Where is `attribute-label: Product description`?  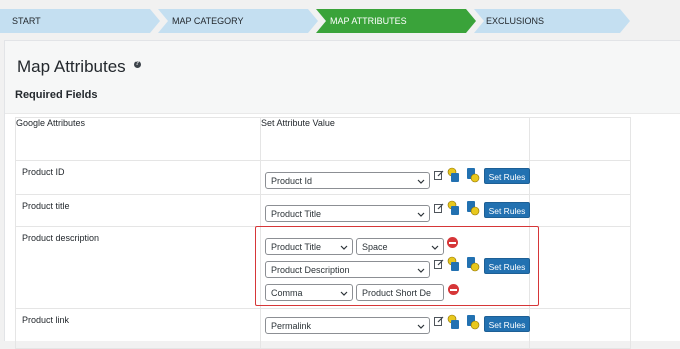
attribute-label: Product description is located at coordinates (61, 238).